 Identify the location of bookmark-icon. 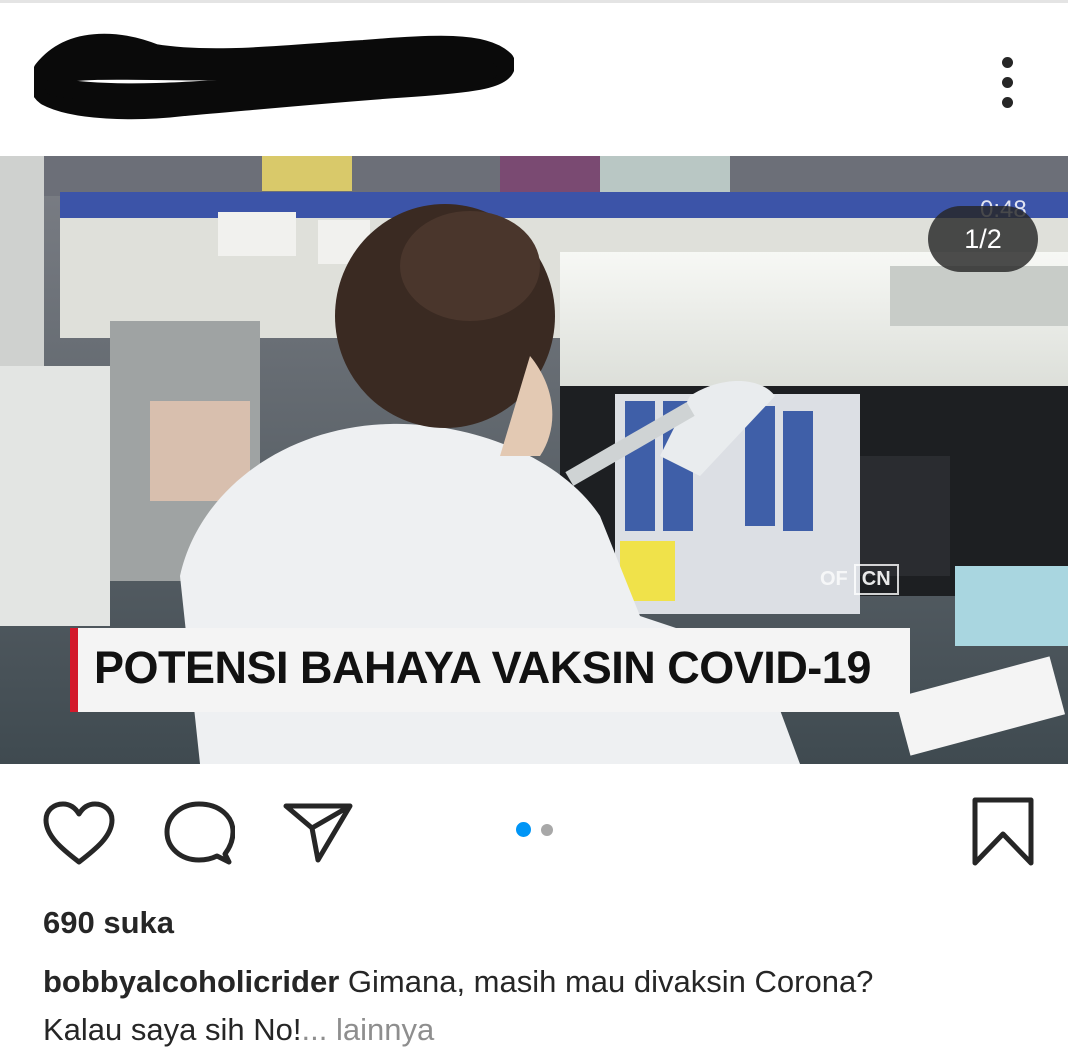
(1003, 831).